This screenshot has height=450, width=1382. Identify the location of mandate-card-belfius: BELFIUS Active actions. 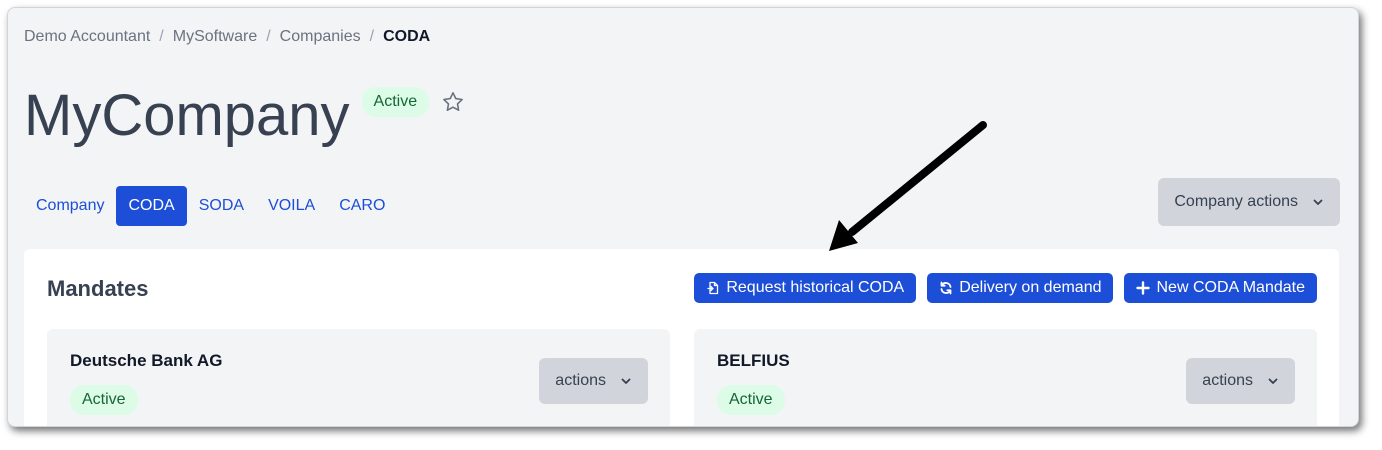
(1005, 377).